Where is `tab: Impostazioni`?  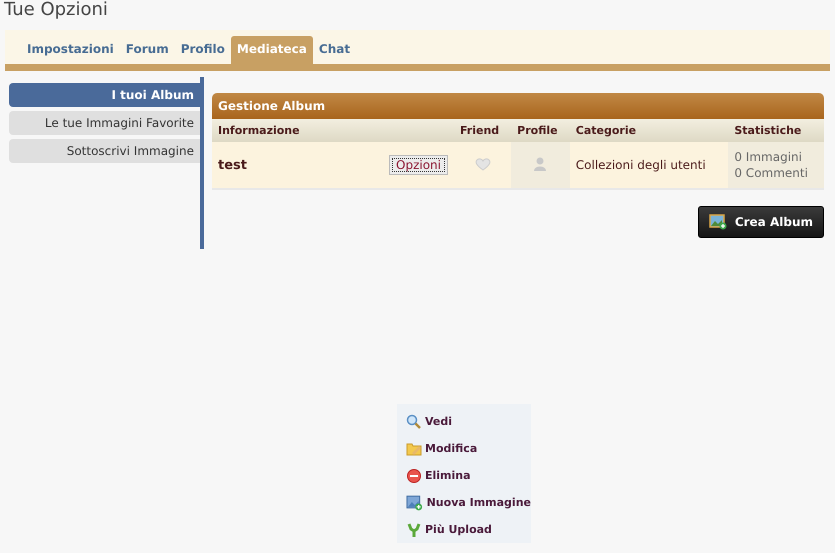 tab: Impostazioni is located at coordinates (70, 50).